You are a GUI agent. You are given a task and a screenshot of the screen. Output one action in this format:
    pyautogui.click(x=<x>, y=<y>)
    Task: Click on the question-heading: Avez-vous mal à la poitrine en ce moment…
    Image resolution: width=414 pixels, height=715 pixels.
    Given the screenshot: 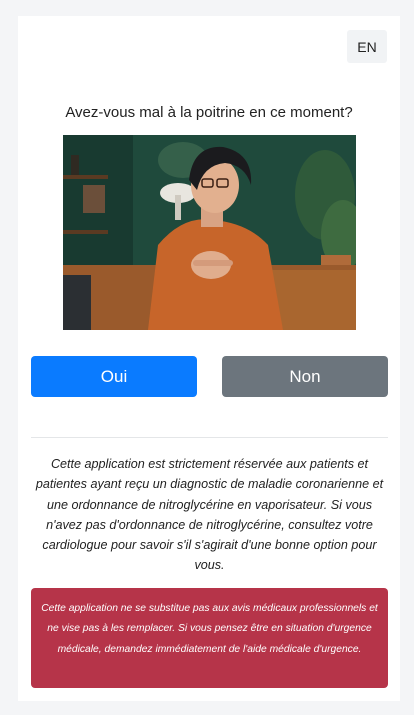 What is the action you would take?
    pyautogui.click(x=209, y=112)
    